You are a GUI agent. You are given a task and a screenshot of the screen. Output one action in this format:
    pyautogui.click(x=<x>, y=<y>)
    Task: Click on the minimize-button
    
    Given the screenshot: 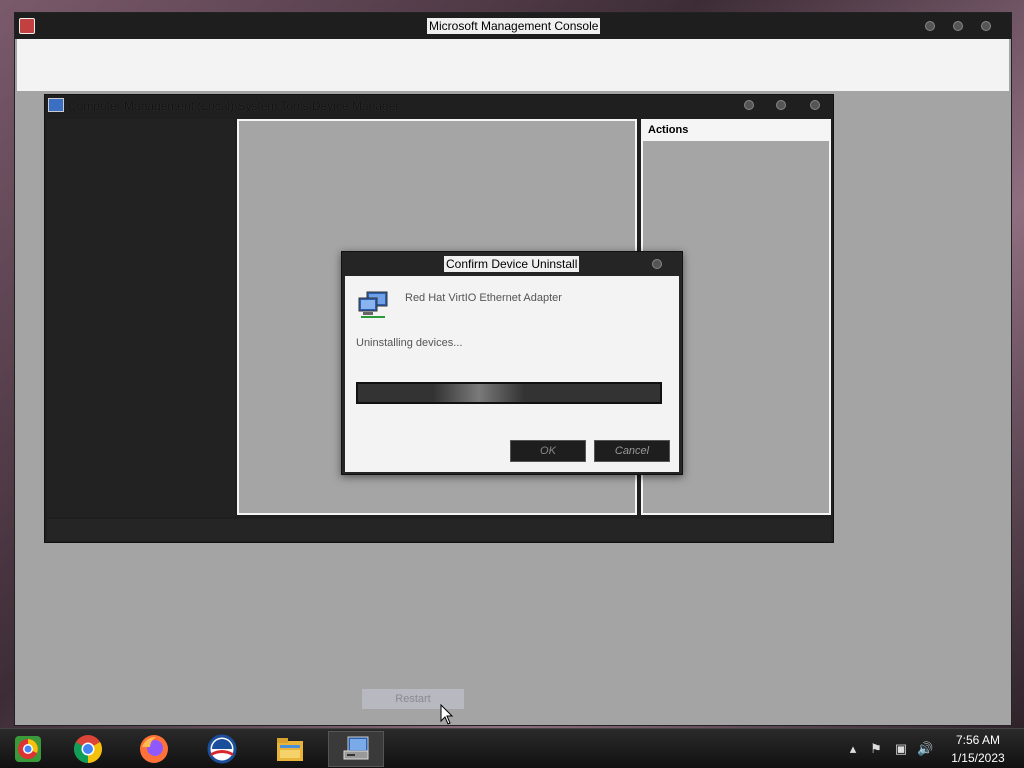 What is the action you would take?
    pyautogui.click(x=930, y=26)
    